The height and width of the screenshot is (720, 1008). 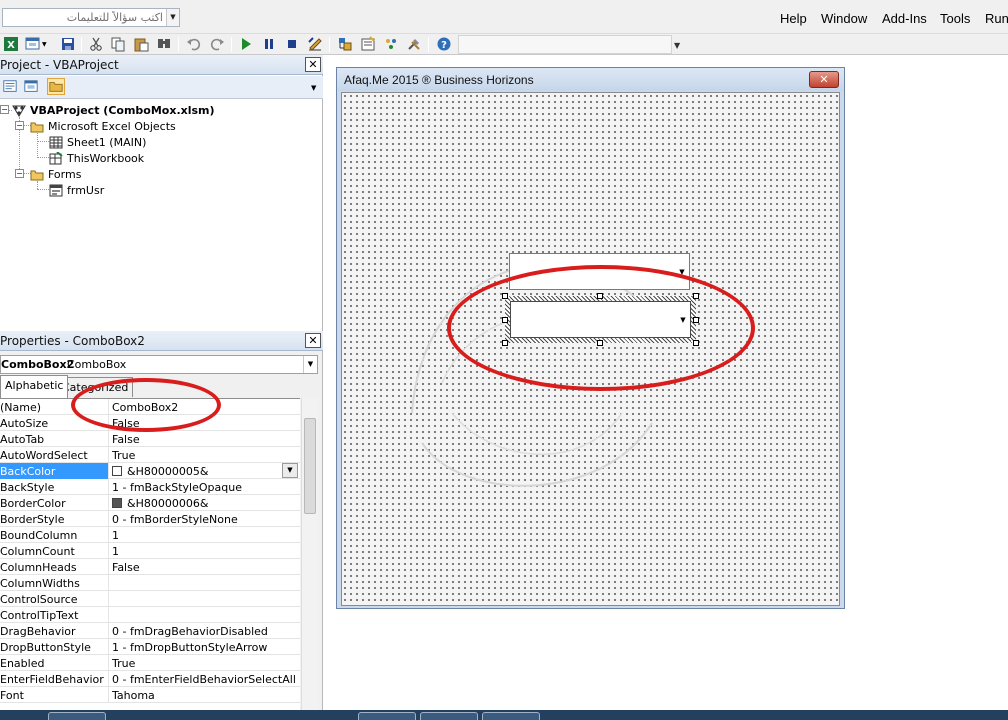 What do you see at coordinates (246, 44) in the screenshot?
I see `run-icon` at bounding box center [246, 44].